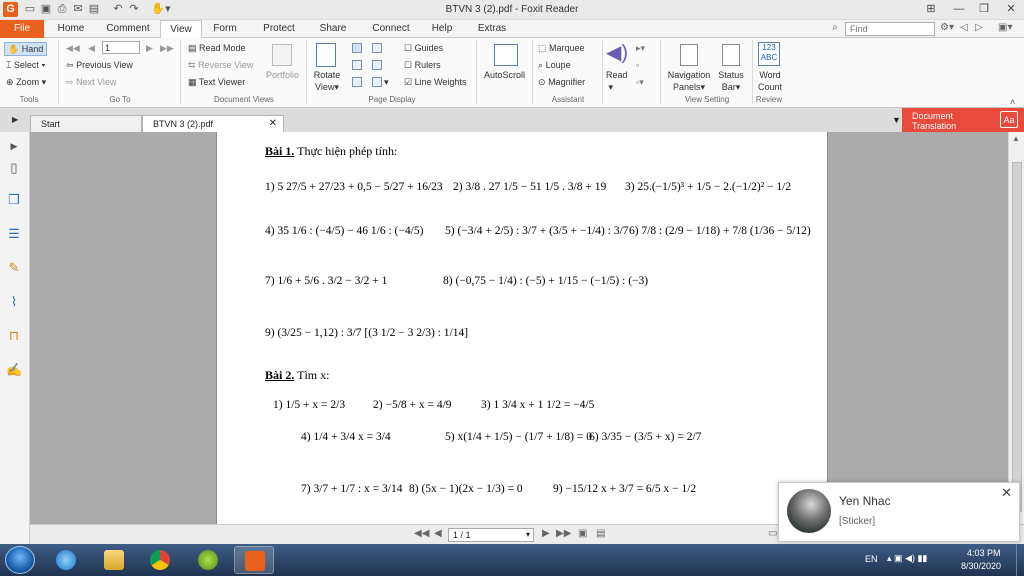 Image resolution: width=1024 pixels, height=576 pixels. What do you see at coordinates (20, 560) in the screenshot?
I see `start-button` at bounding box center [20, 560].